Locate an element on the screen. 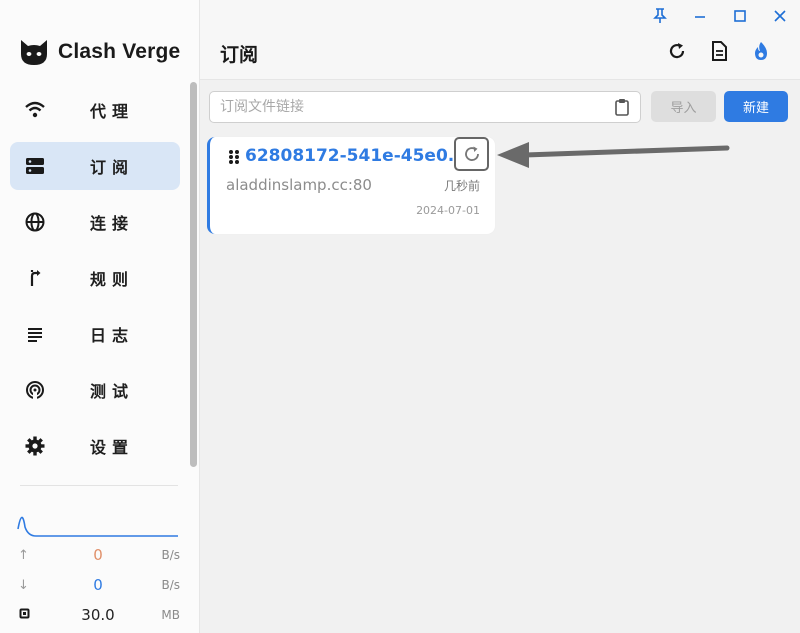 The width and height of the screenshot is (800, 633). download-speed: ↓ 0 B/s is located at coordinates (99, 585).